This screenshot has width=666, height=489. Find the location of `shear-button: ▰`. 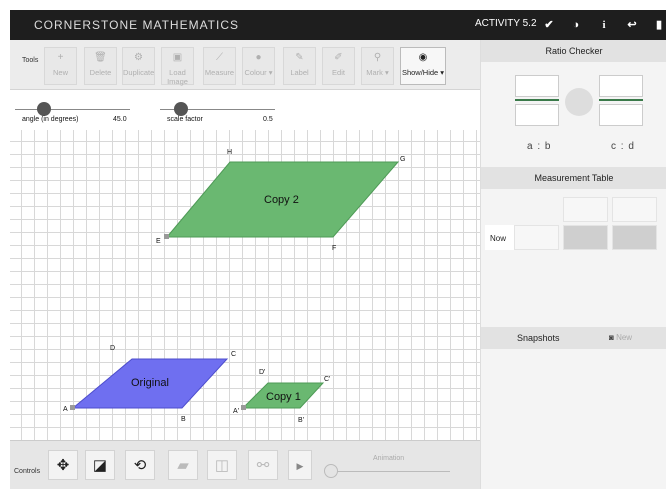

shear-button: ▰ is located at coordinates (183, 465).